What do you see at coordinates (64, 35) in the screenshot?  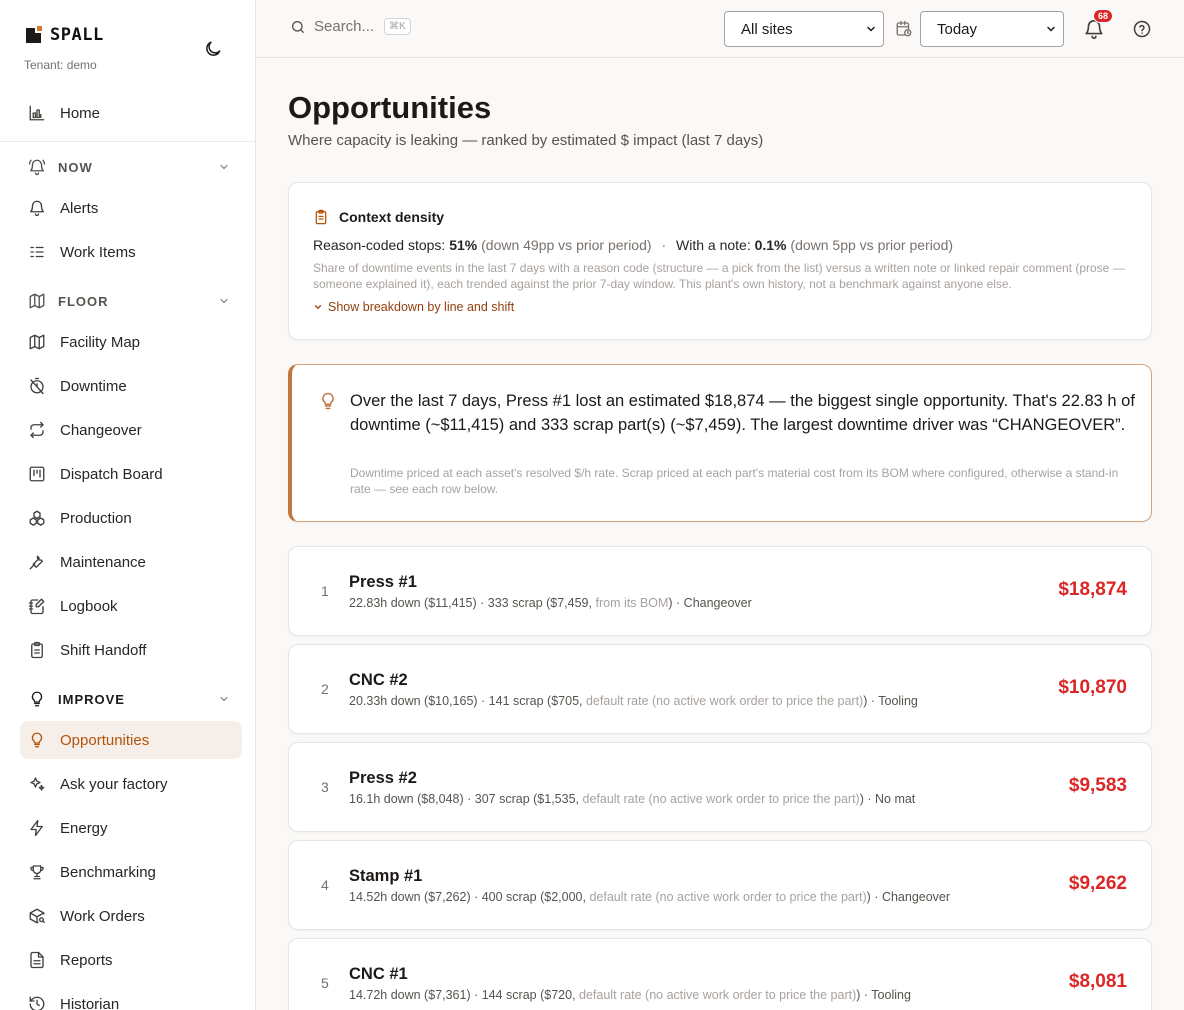 I see `brand-logo: SPALL` at bounding box center [64, 35].